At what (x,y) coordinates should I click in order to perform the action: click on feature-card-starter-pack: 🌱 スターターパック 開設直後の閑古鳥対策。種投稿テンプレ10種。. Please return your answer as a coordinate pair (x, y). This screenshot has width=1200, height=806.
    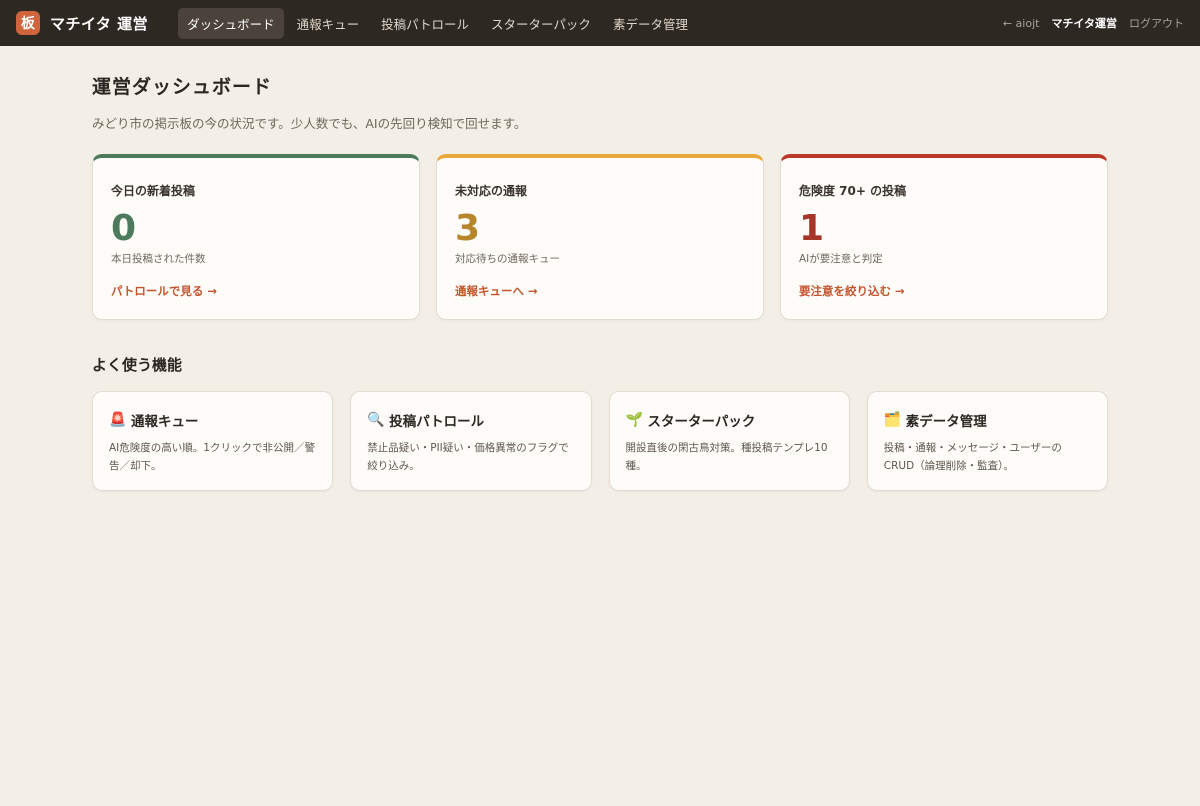
    Looking at the image, I should click on (729, 441).